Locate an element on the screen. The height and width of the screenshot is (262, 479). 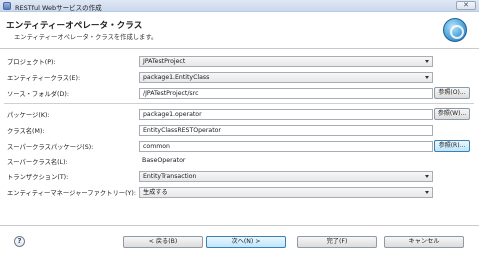
entity-class-combo-value: package1.EntityClass is located at coordinates (176, 77).